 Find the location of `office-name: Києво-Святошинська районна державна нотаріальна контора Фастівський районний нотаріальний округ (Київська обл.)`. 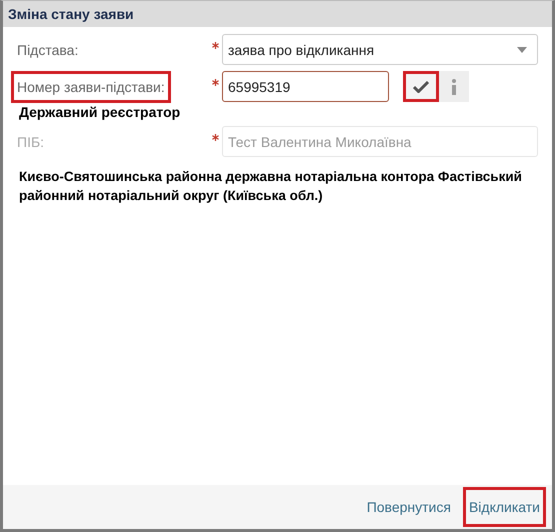

office-name: Києво-Святошинська районна державна нотаріальна контора Фастівський районний нотаріальний округ (Київська обл.) is located at coordinates (271, 186).